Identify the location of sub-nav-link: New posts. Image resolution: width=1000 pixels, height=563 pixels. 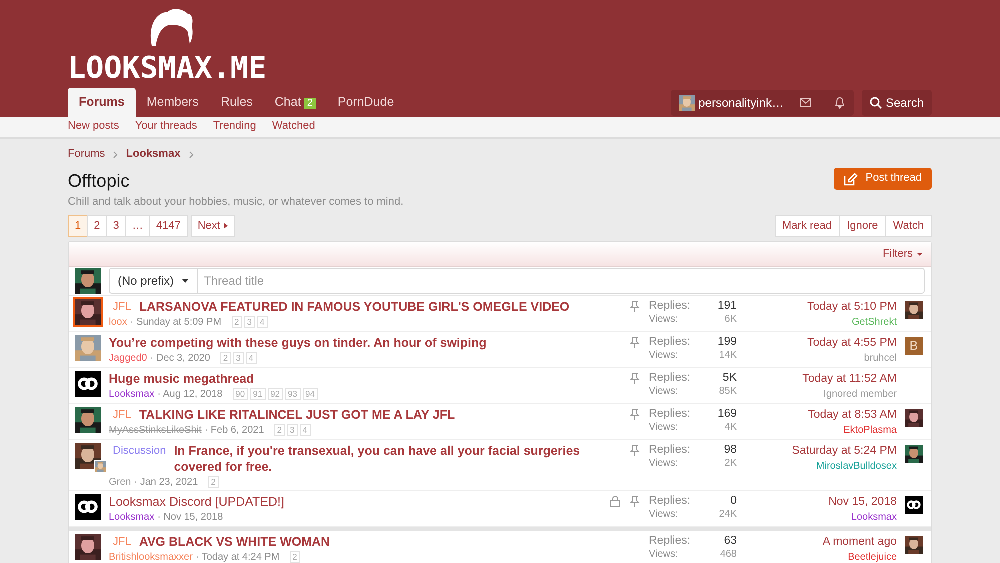
(94, 127).